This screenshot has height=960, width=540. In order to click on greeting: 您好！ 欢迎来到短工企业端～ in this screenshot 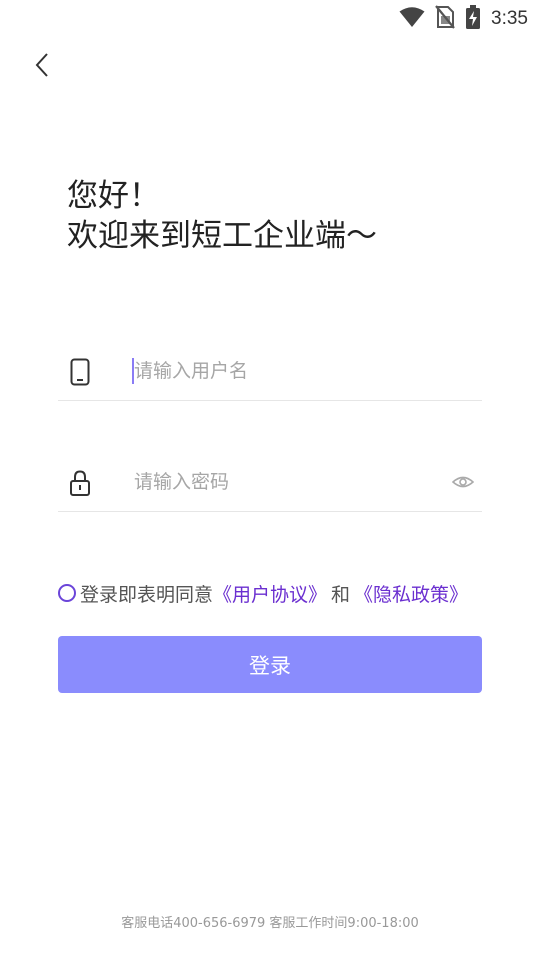, I will do `click(222, 216)`.